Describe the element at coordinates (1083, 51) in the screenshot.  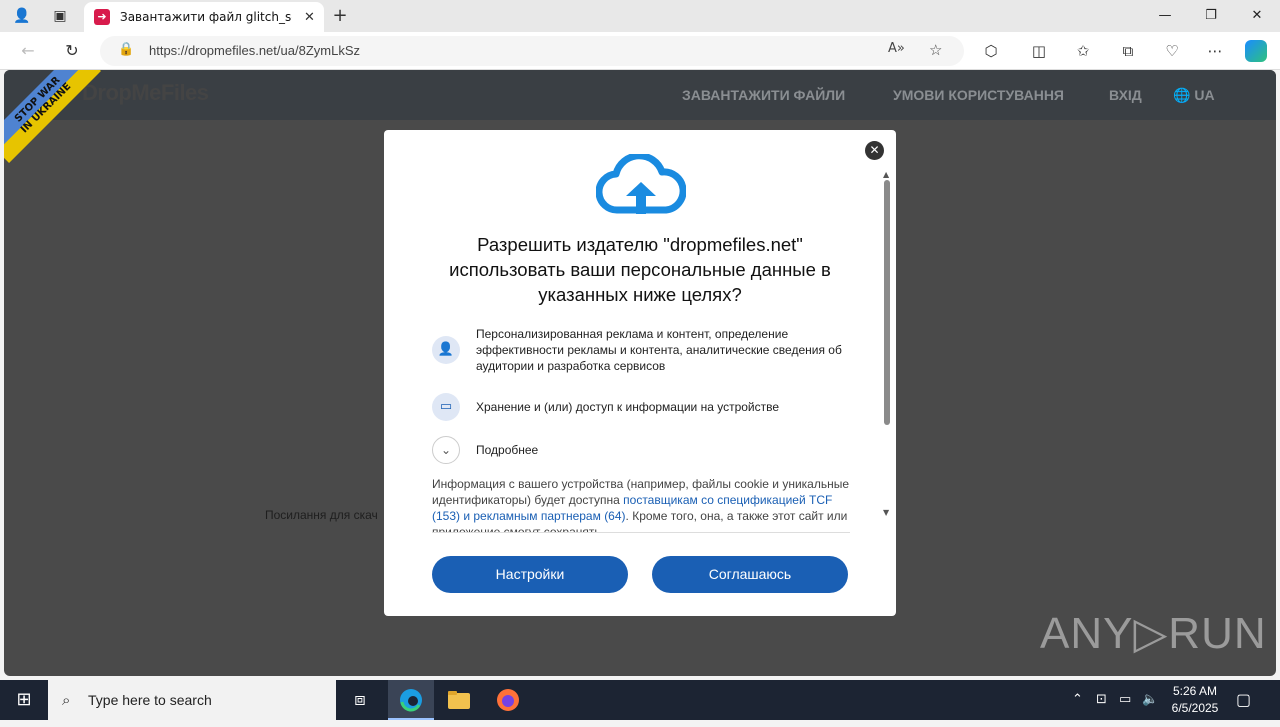
I see `favorites-icon: ✩` at that location.